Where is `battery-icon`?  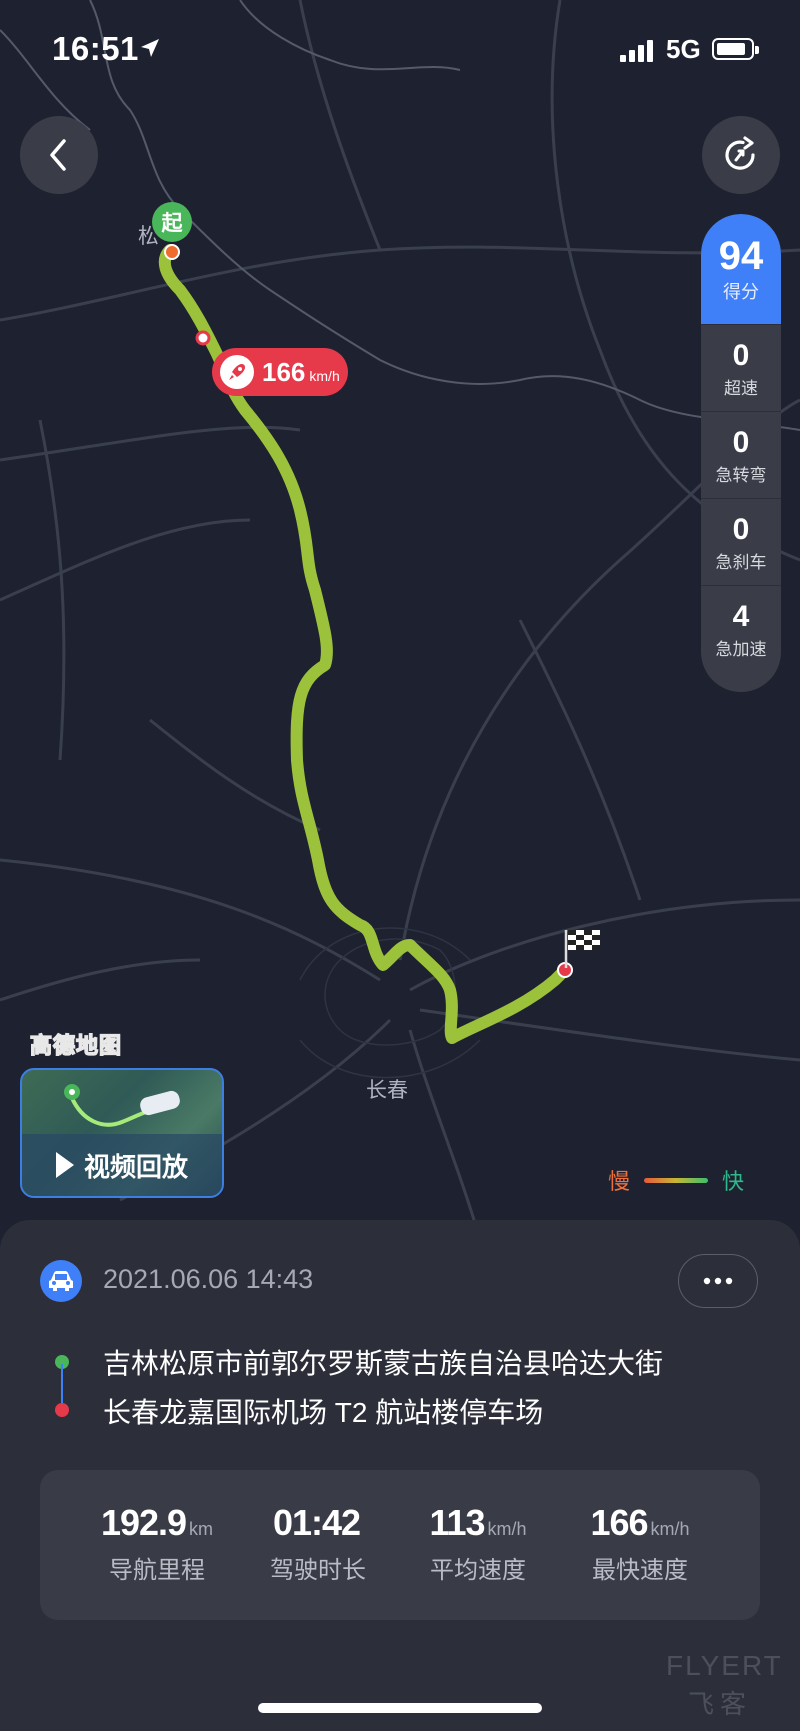 battery-icon is located at coordinates (735, 49).